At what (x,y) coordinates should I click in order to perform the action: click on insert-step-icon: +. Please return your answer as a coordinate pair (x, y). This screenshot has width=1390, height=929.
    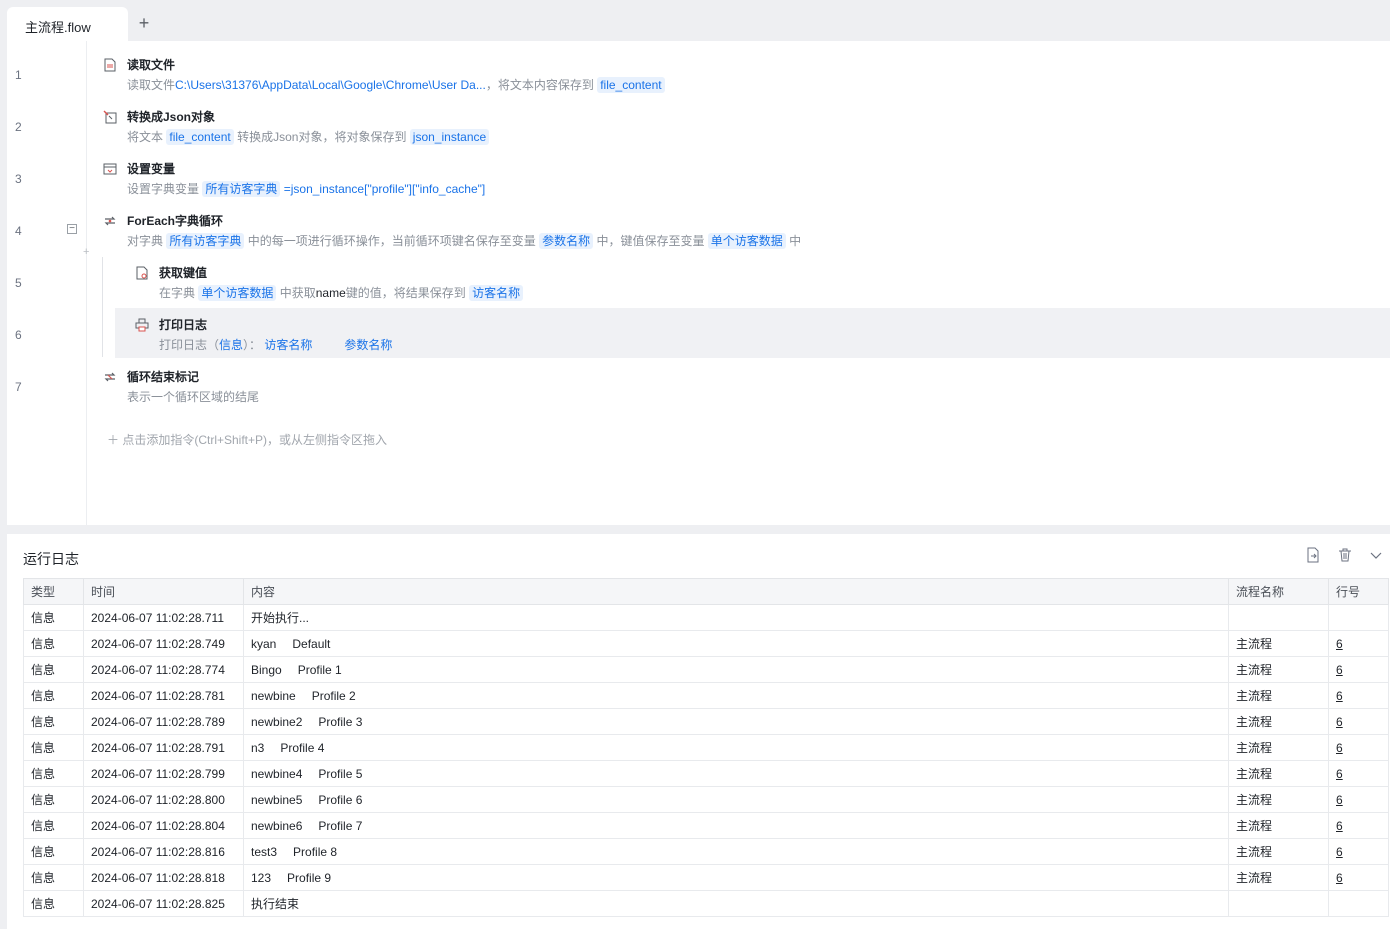
    Looking at the image, I should click on (86, 252).